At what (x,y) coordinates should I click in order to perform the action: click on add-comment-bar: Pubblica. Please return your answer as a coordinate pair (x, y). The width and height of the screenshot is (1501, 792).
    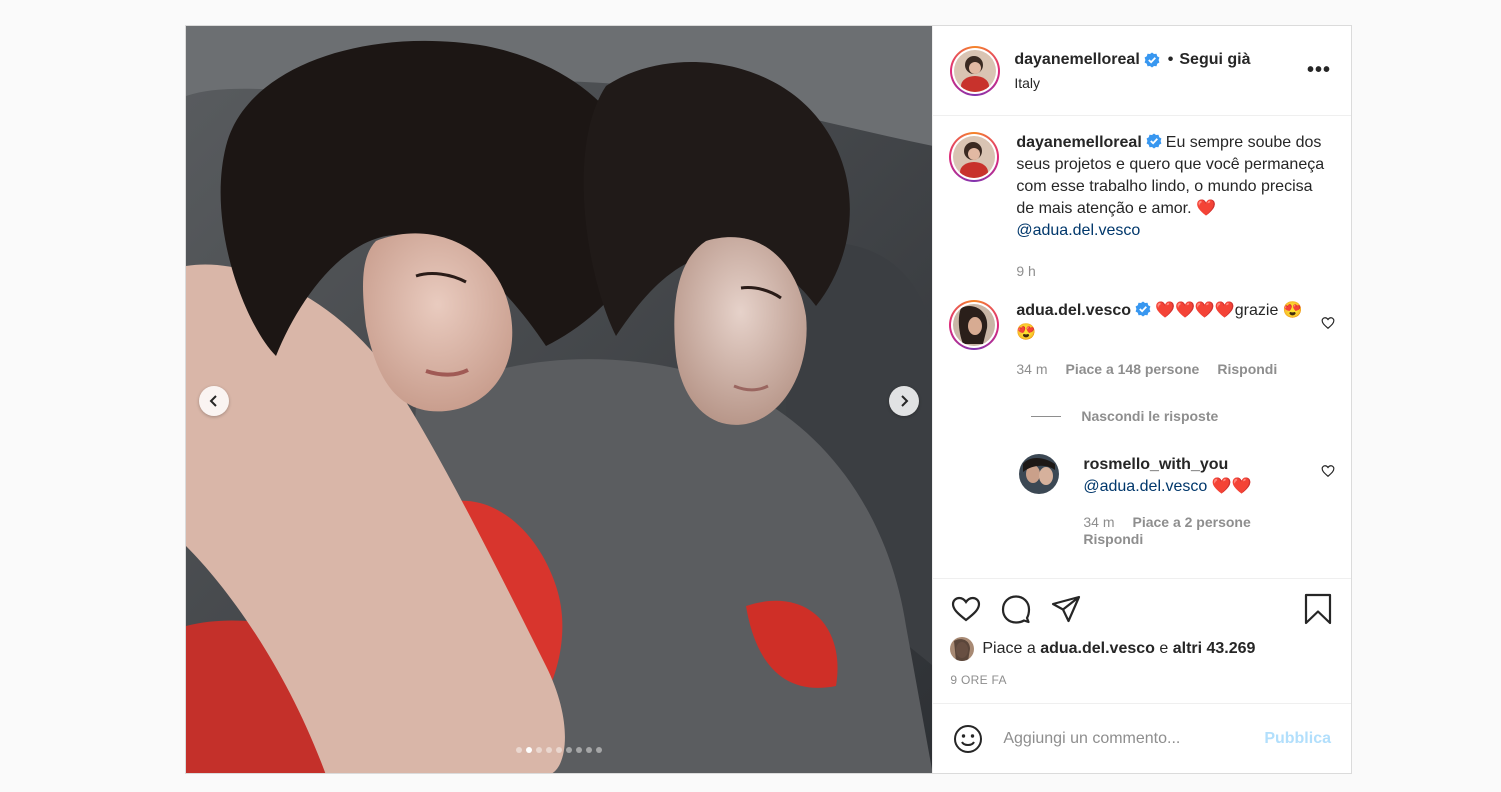
    Looking at the image, I should click on (1142, 738).